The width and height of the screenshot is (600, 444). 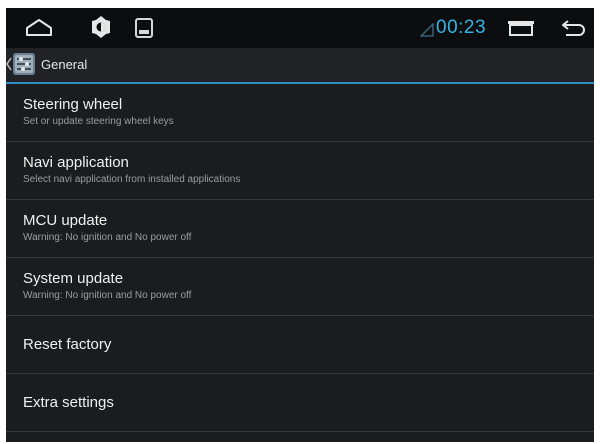 What do you see at coordinates (67, 344) in the screenshot?
I see `item-title: Reset factory` at bounding box center [67, 344].